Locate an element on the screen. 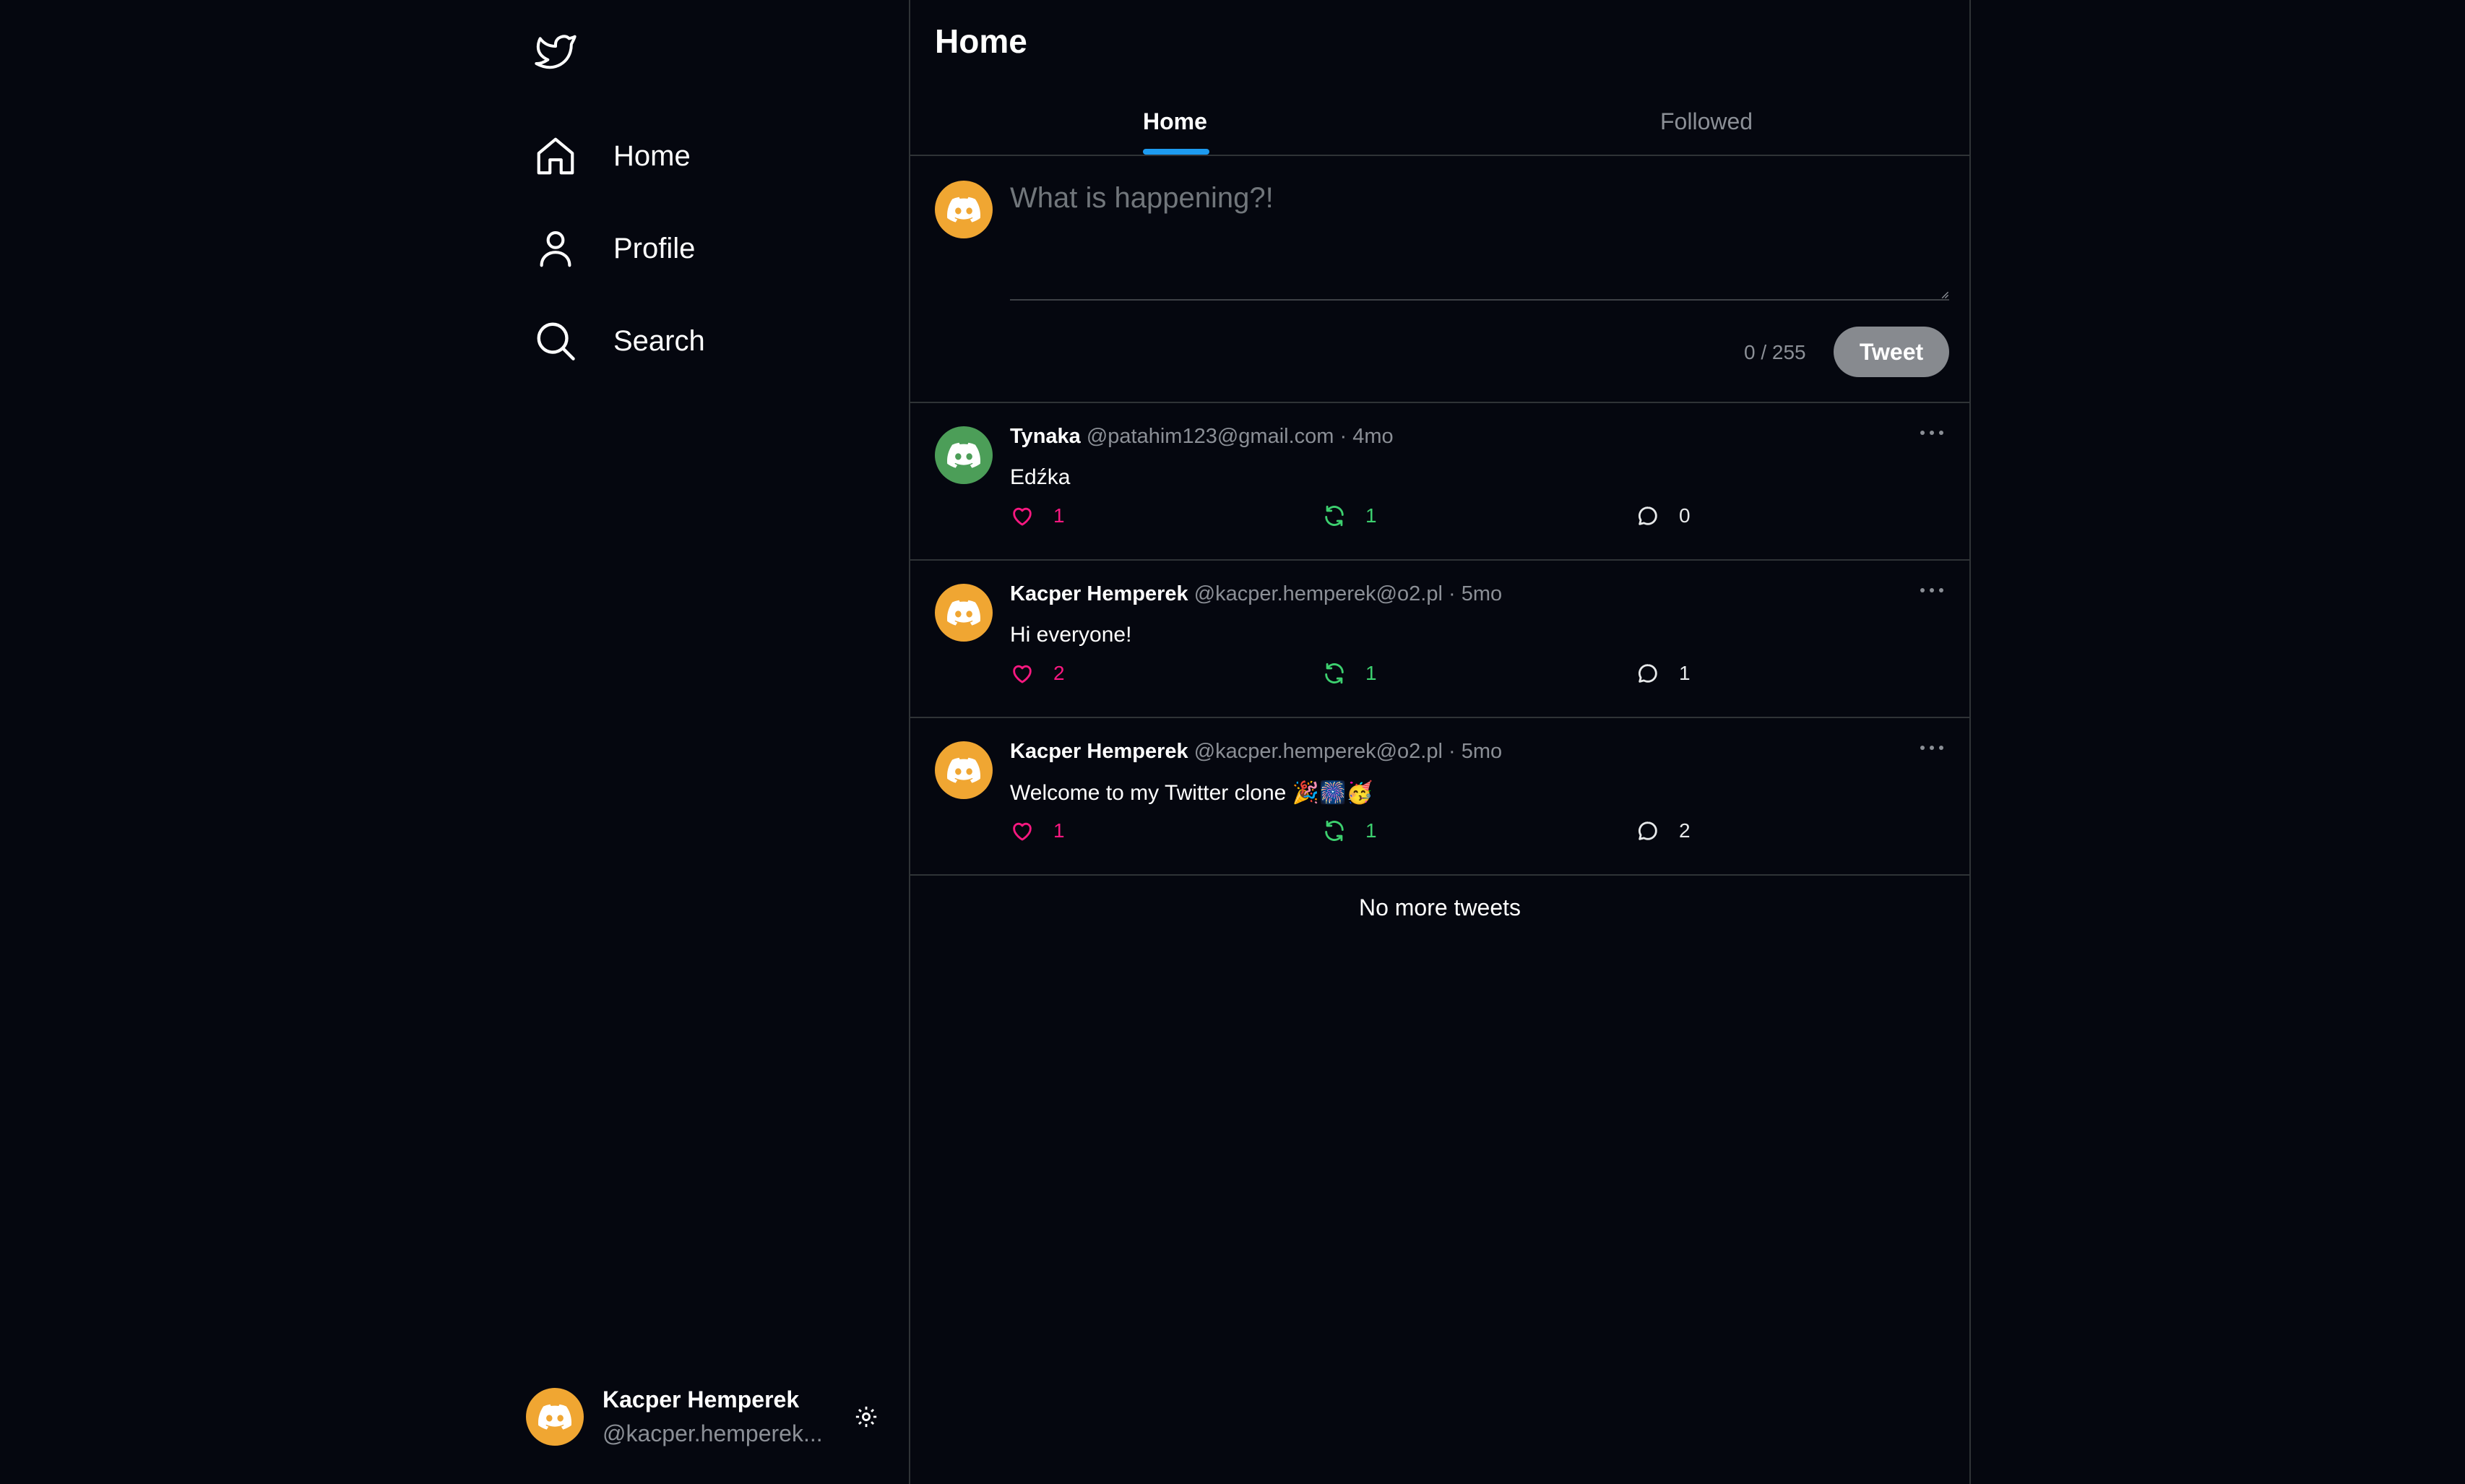 This screenshot has width=2465, height=1484. tweet-text: Hi everyone! is located at coordinates (1071, 635).